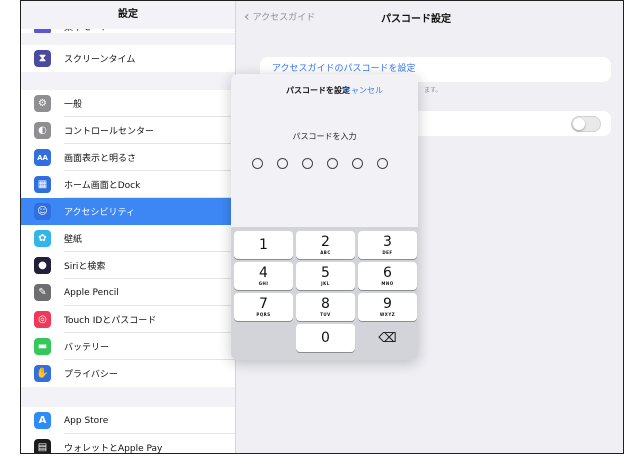 Image resolution: width=638 pixels, height=460 pixels. I want to click on key-letters: PQRS, so click(263, 314).